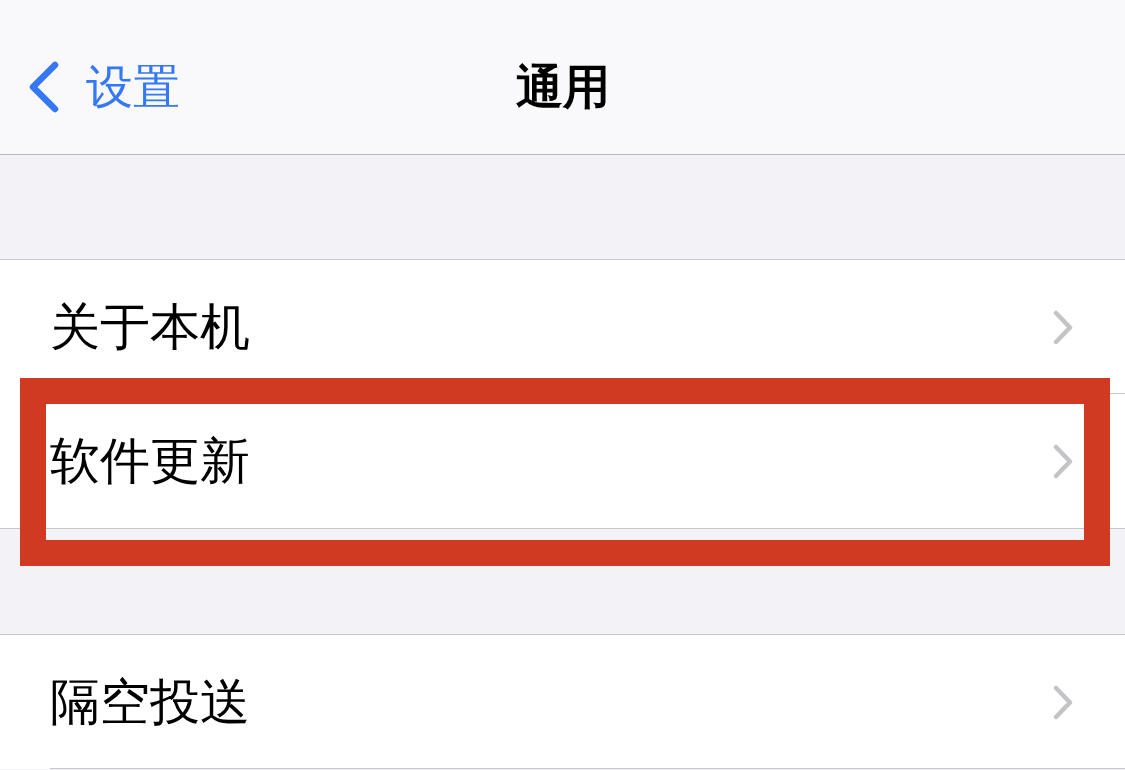 The height and width of the screenshot is (770, 1125). What do you see at coordinates (562, 87) in the screenshot?
I see `page-title: 通用` at bounding box center [562, 87].